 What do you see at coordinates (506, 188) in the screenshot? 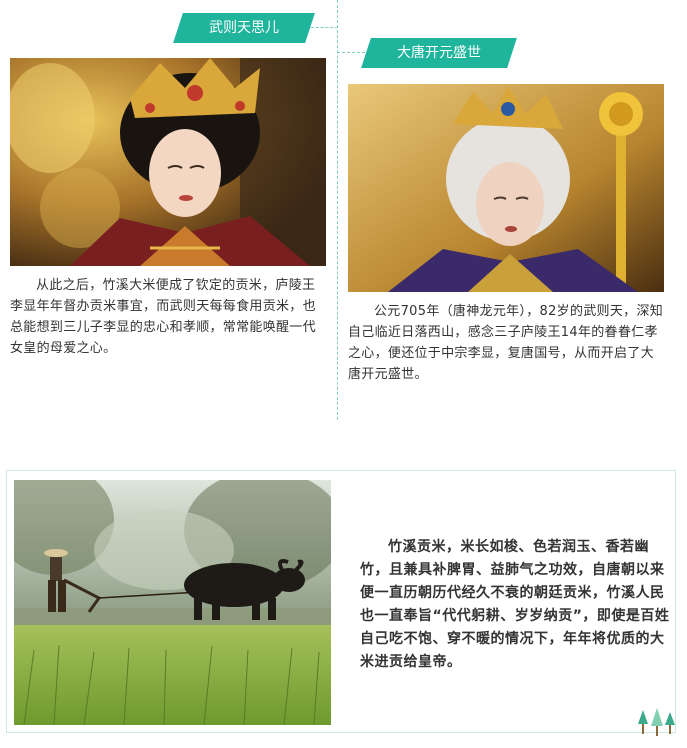
I see `elderly-empress-photo` at bounding box center [506, 188].